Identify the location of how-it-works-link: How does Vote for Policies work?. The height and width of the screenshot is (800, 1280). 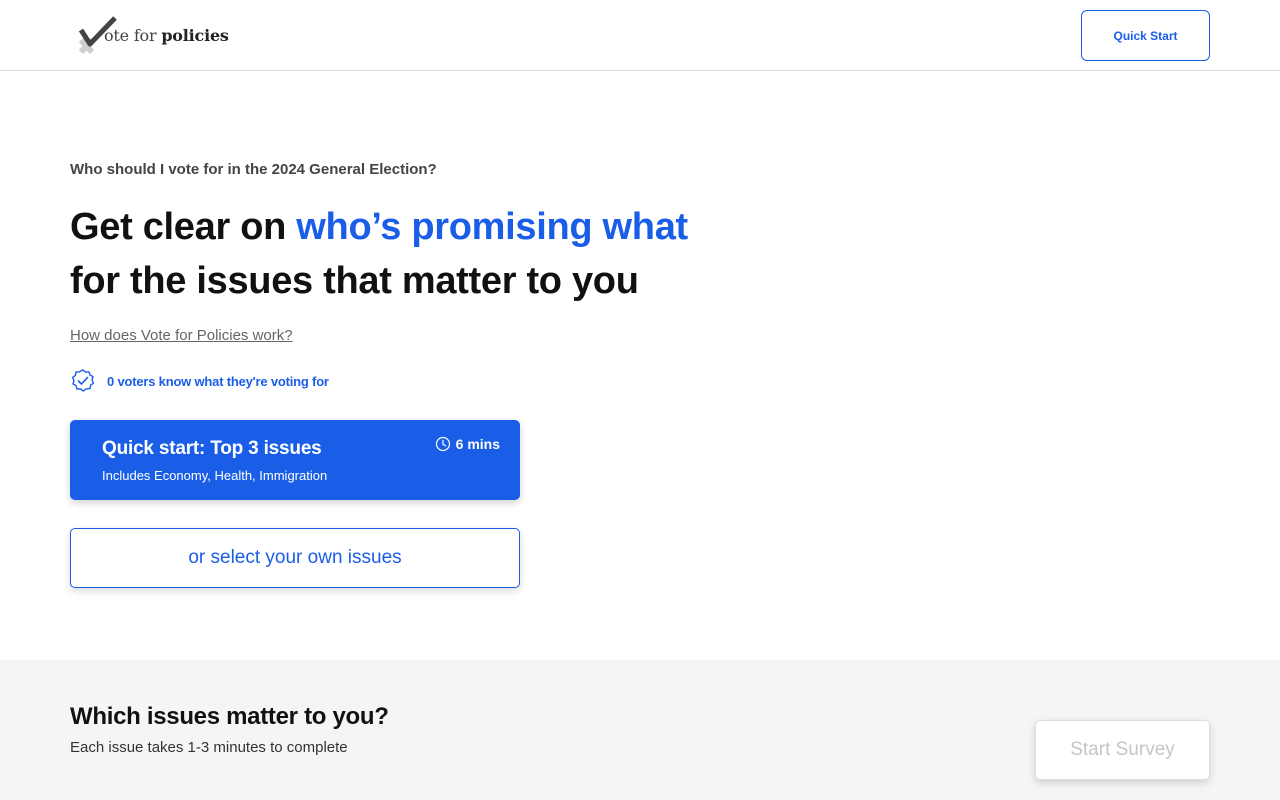
(181, 335).